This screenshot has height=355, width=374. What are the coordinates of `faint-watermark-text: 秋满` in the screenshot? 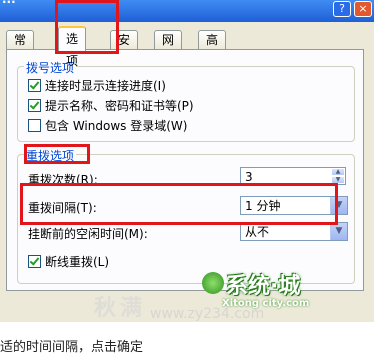 It's located at (120, 308).